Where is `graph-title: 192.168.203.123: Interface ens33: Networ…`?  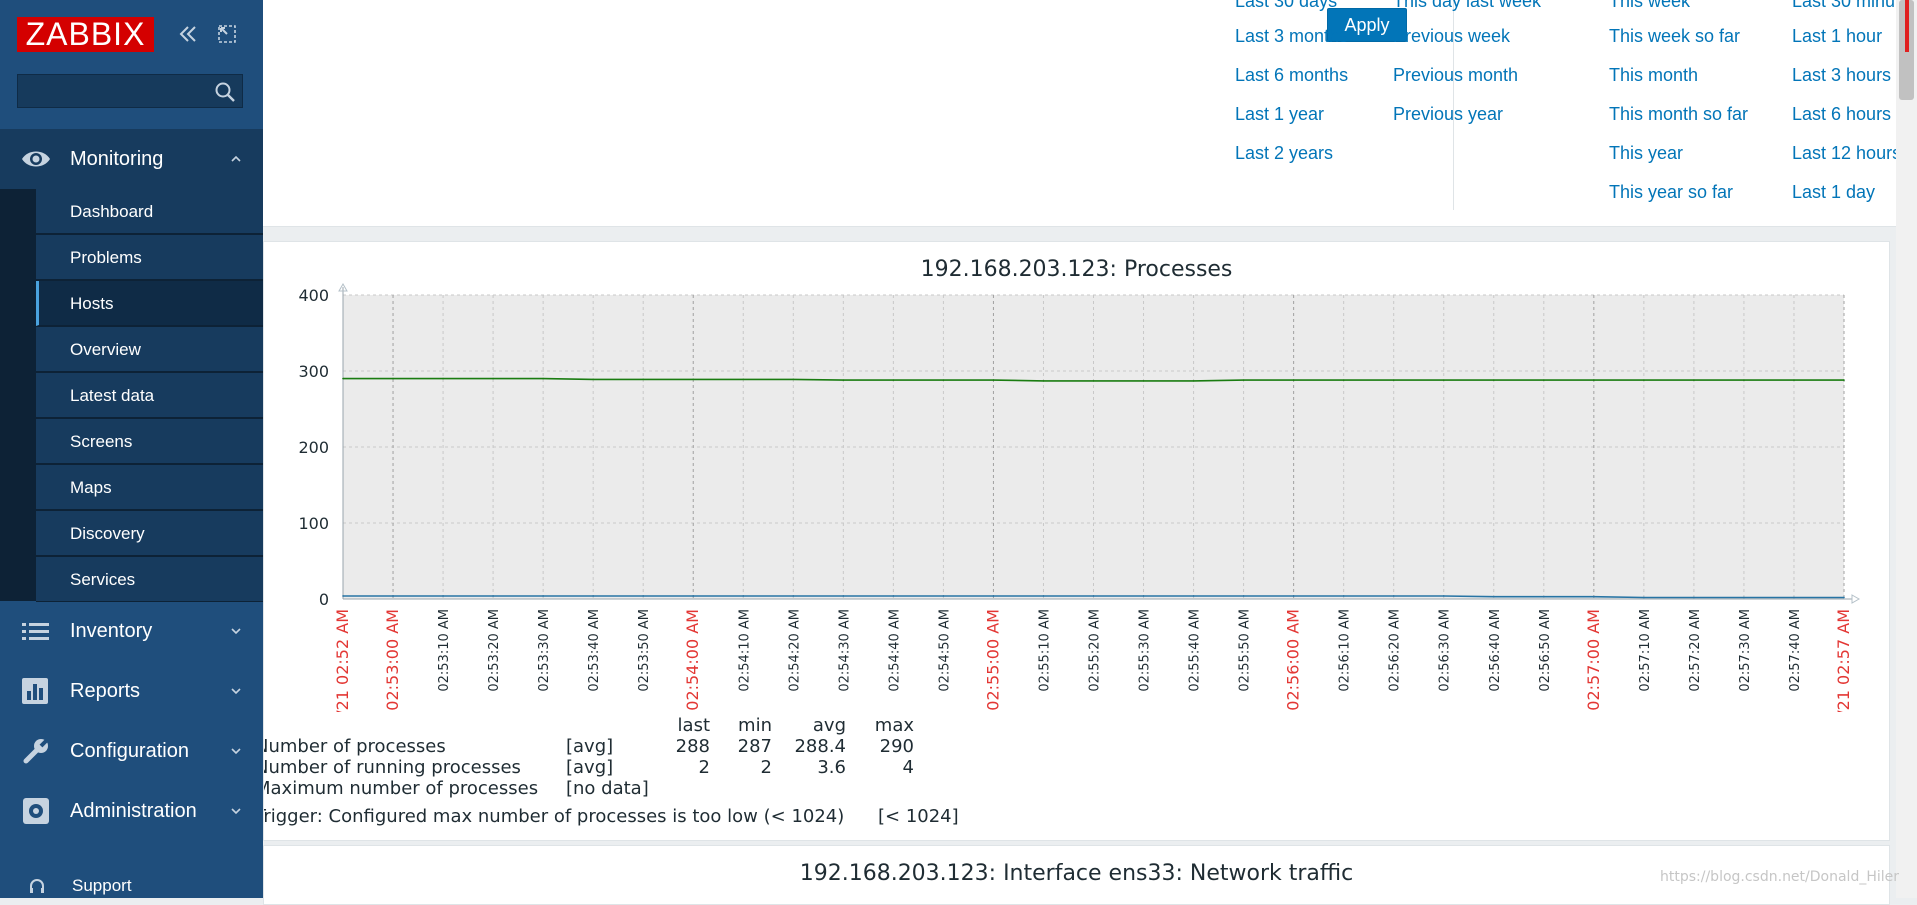
graph-title: 192.168.203.123: Interface ens33: Networ… is located at coordinates (1076, 873).